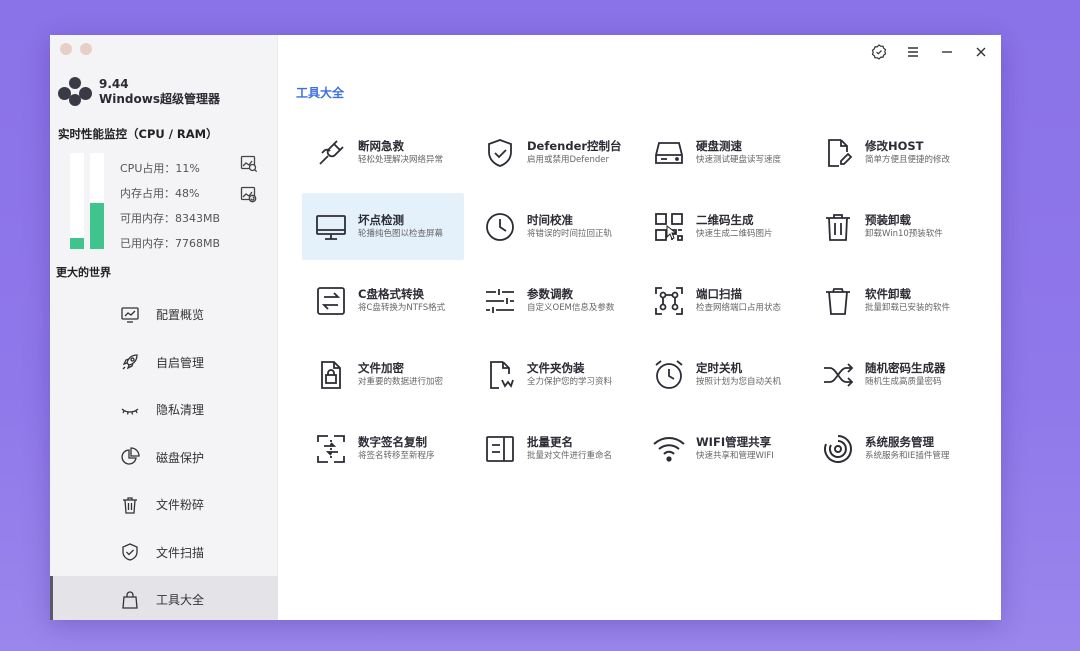 This screenshot has height=651, width=1080. I want to click on ram-bar-fill, so click(97, 225).